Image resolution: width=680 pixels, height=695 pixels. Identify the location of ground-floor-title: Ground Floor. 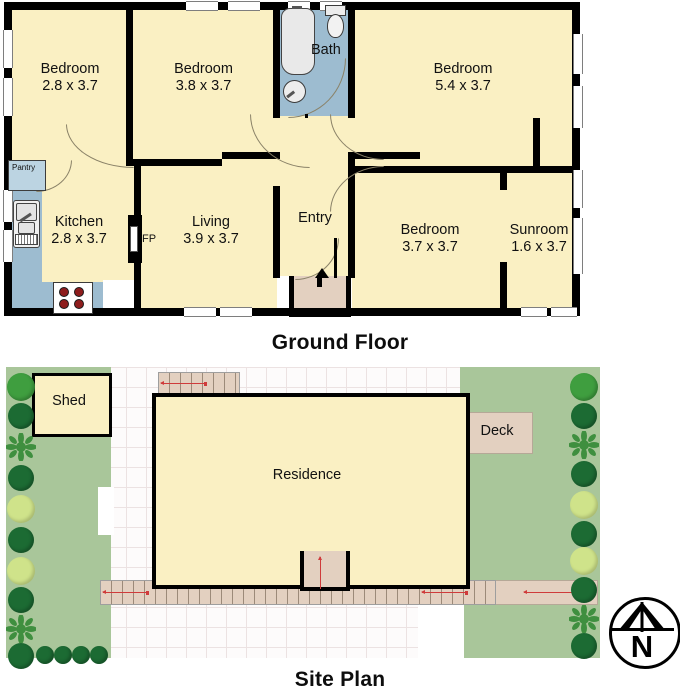
(340, 342).